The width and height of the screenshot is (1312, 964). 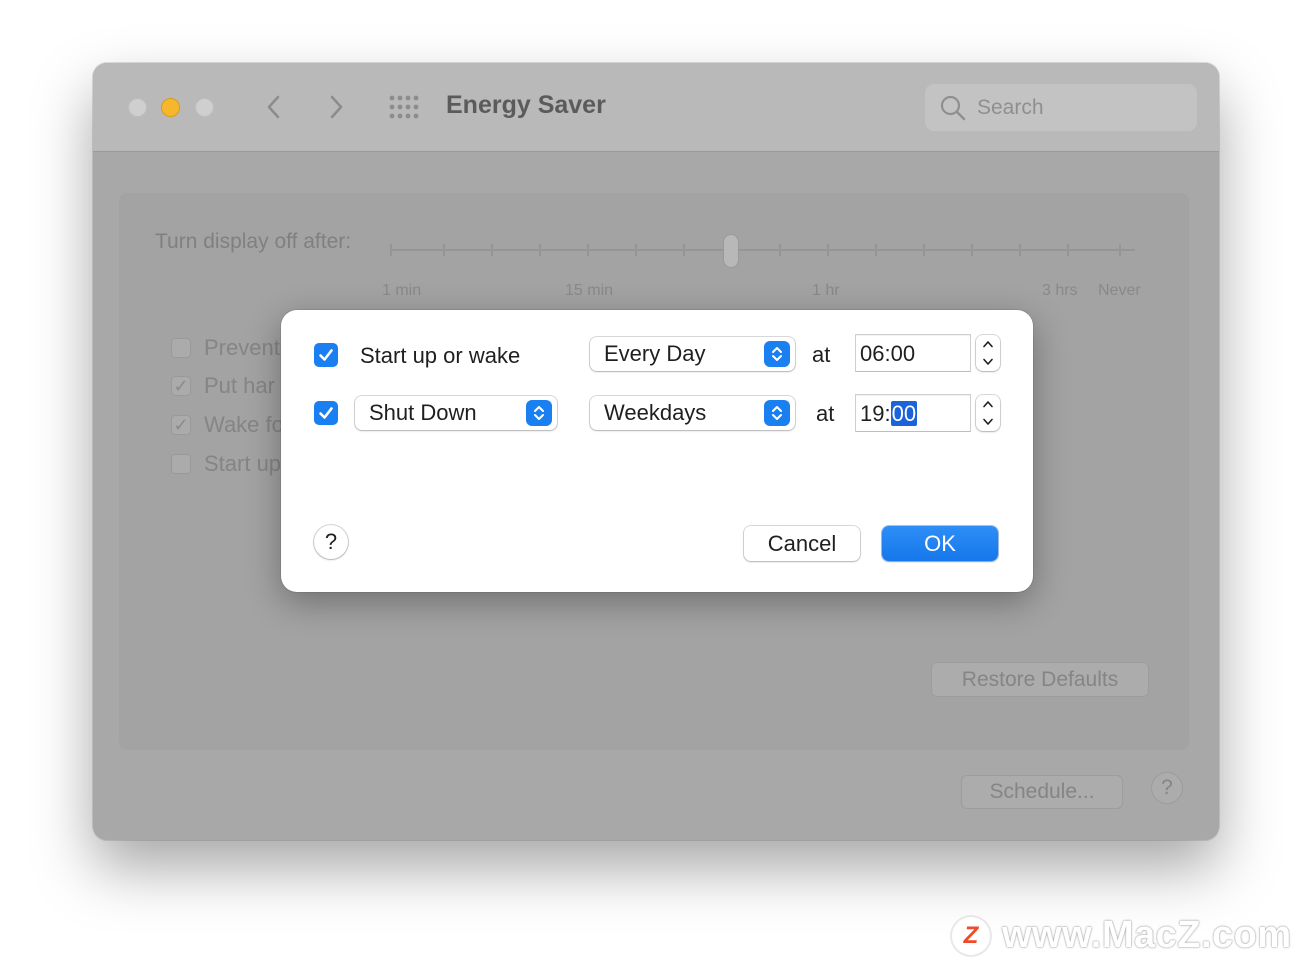 I want to click on ok-button: OK, so click(x=940, y=543).